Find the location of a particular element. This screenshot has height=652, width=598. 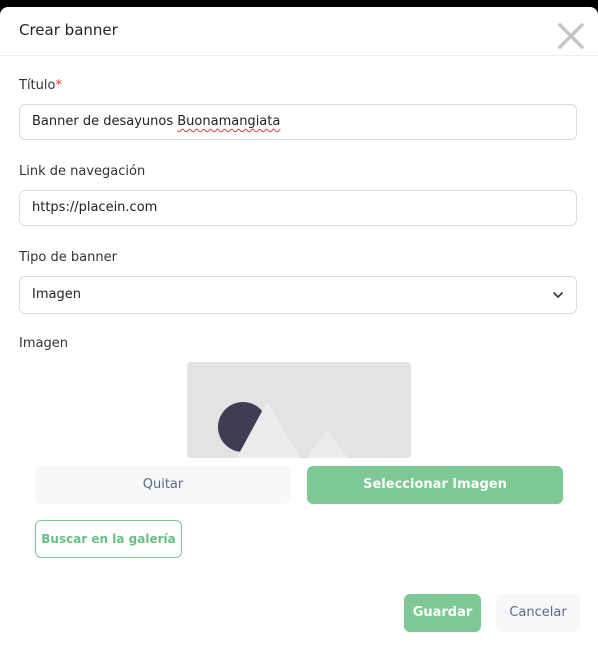

remove-image-button: Quitar is located at coordinates (163, 485).